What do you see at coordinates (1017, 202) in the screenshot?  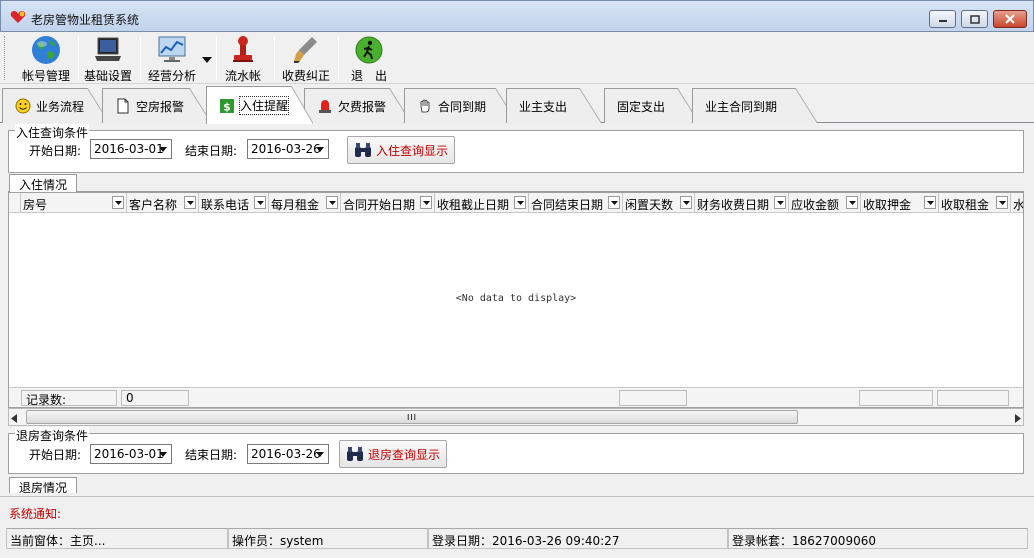 I see `column-header: 水` at bounding box center [1017, 202].